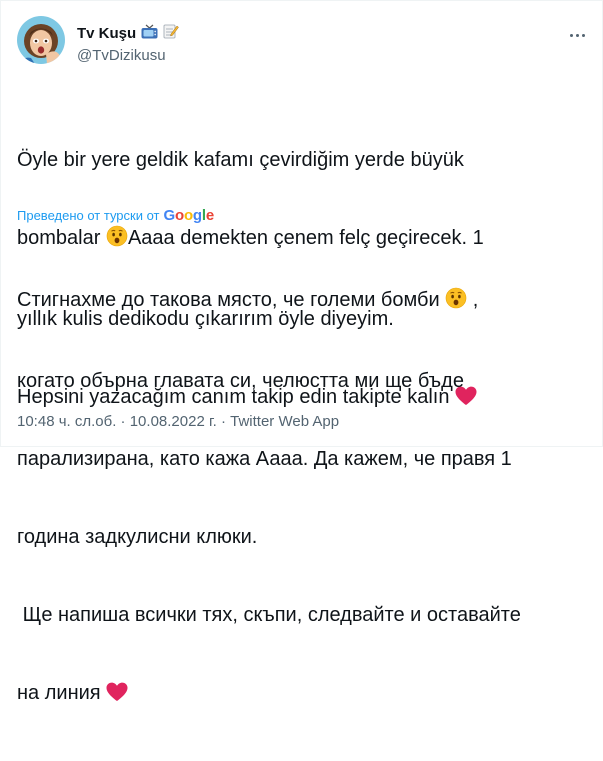  What do you see at coordinates (475, 300) in the screenshot?
I see `text-segment: ,` at bounding box center [475, 300].